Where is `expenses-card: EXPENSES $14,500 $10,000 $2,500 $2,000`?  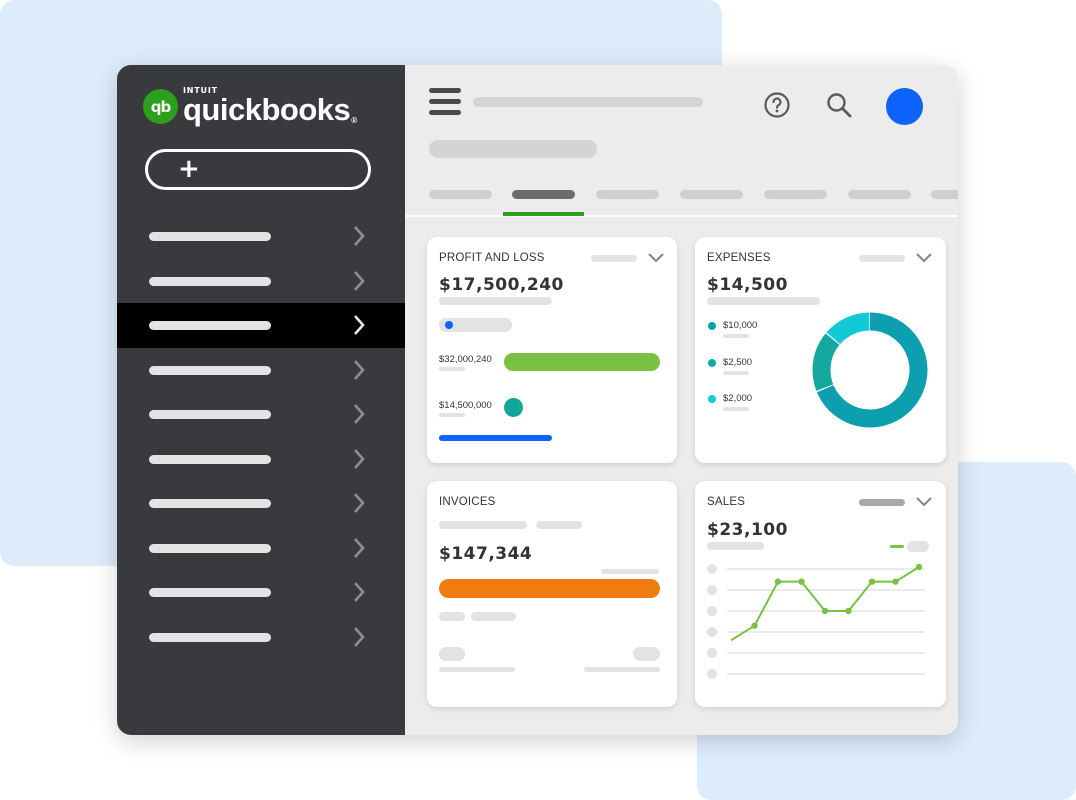 expenses-card: EXPENSES $14,500 $10,000 $2,500 $2,000 is located at coordinates (820, 350).